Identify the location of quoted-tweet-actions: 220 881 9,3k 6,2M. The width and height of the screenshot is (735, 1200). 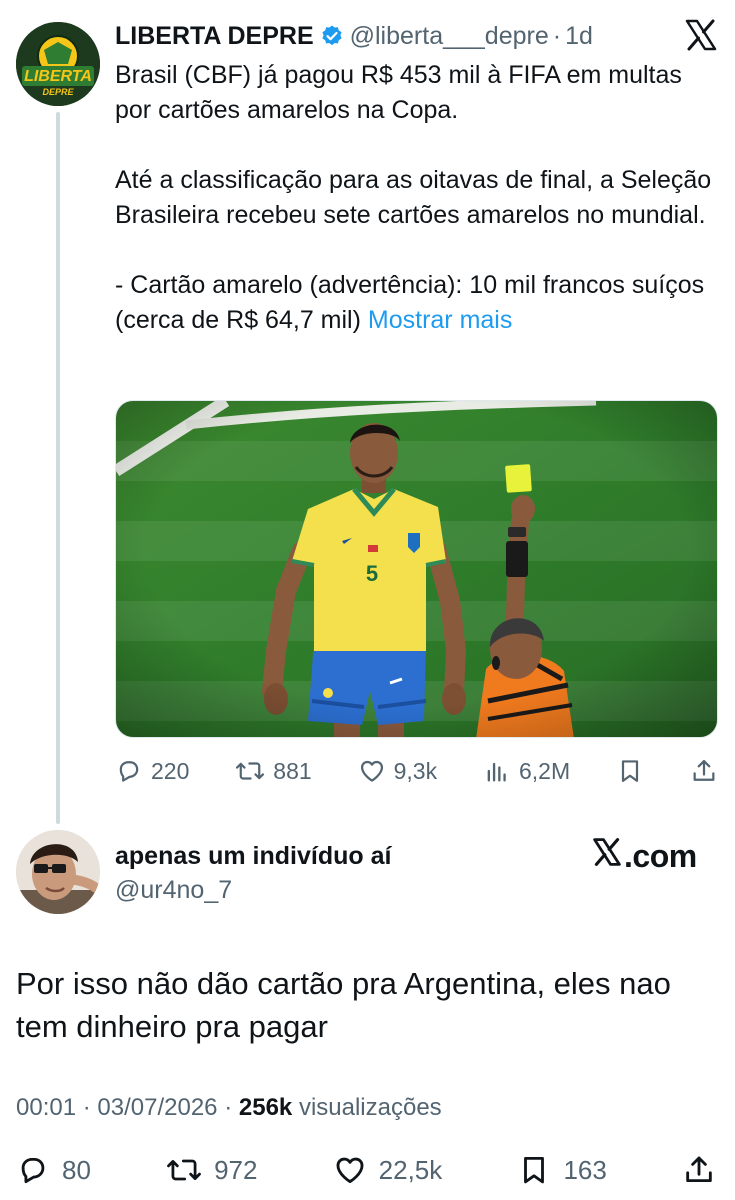
(416, 771).